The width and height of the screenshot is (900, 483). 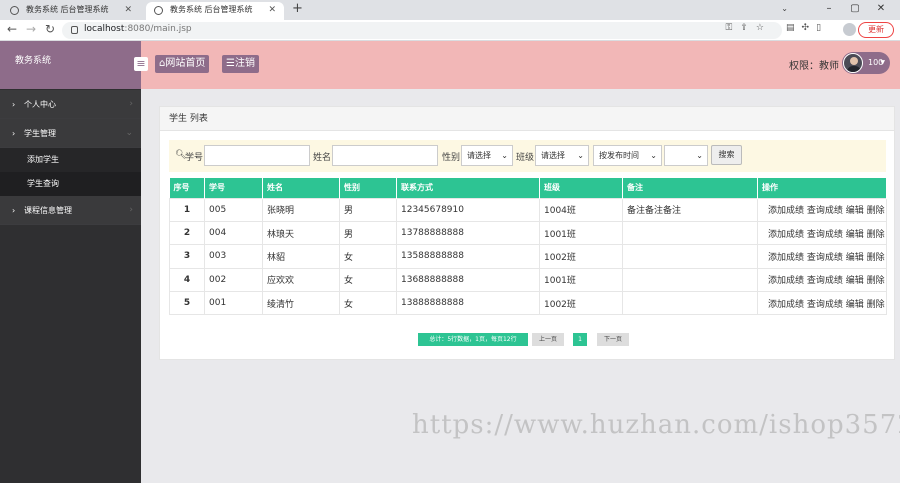 I want to click on menu-toggle-icon: ≡, so click(x=141, y=64).